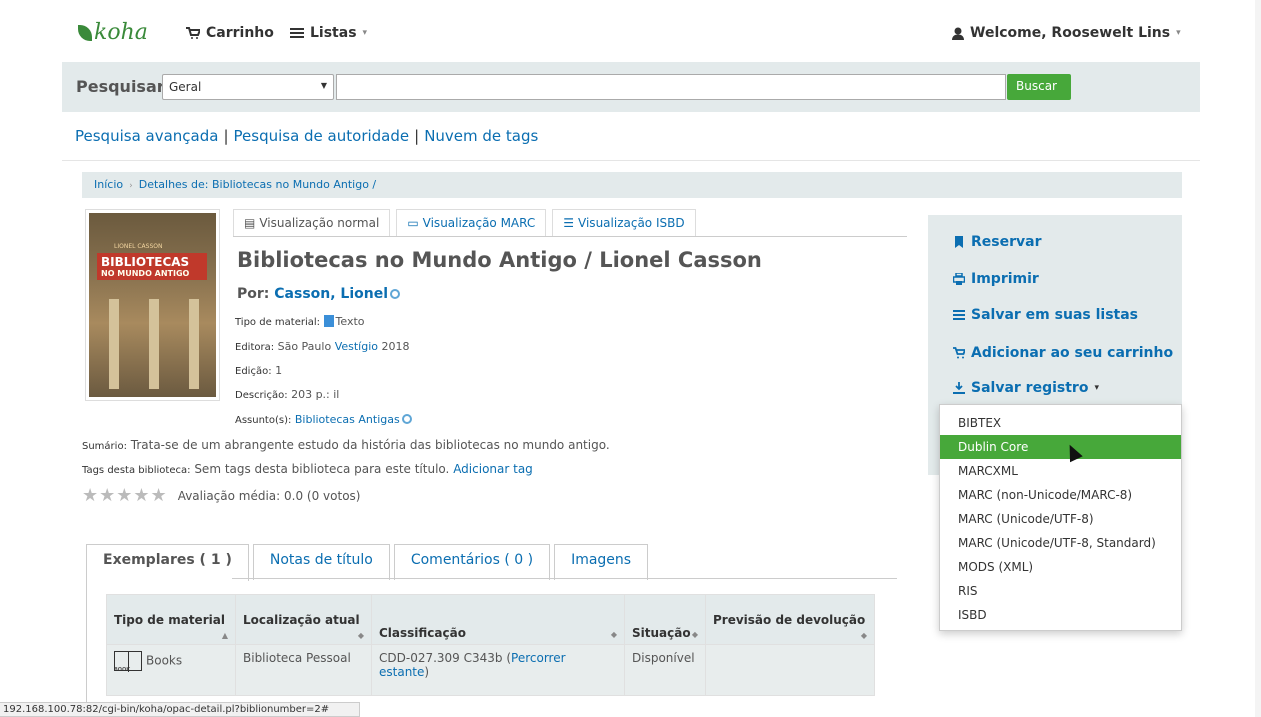 This screenshot has width=1261, height=717. Describe the element at coordinates (146, 136) in the screenshot. I see `advanced-search-link: Pesquisa avançada` at that location.